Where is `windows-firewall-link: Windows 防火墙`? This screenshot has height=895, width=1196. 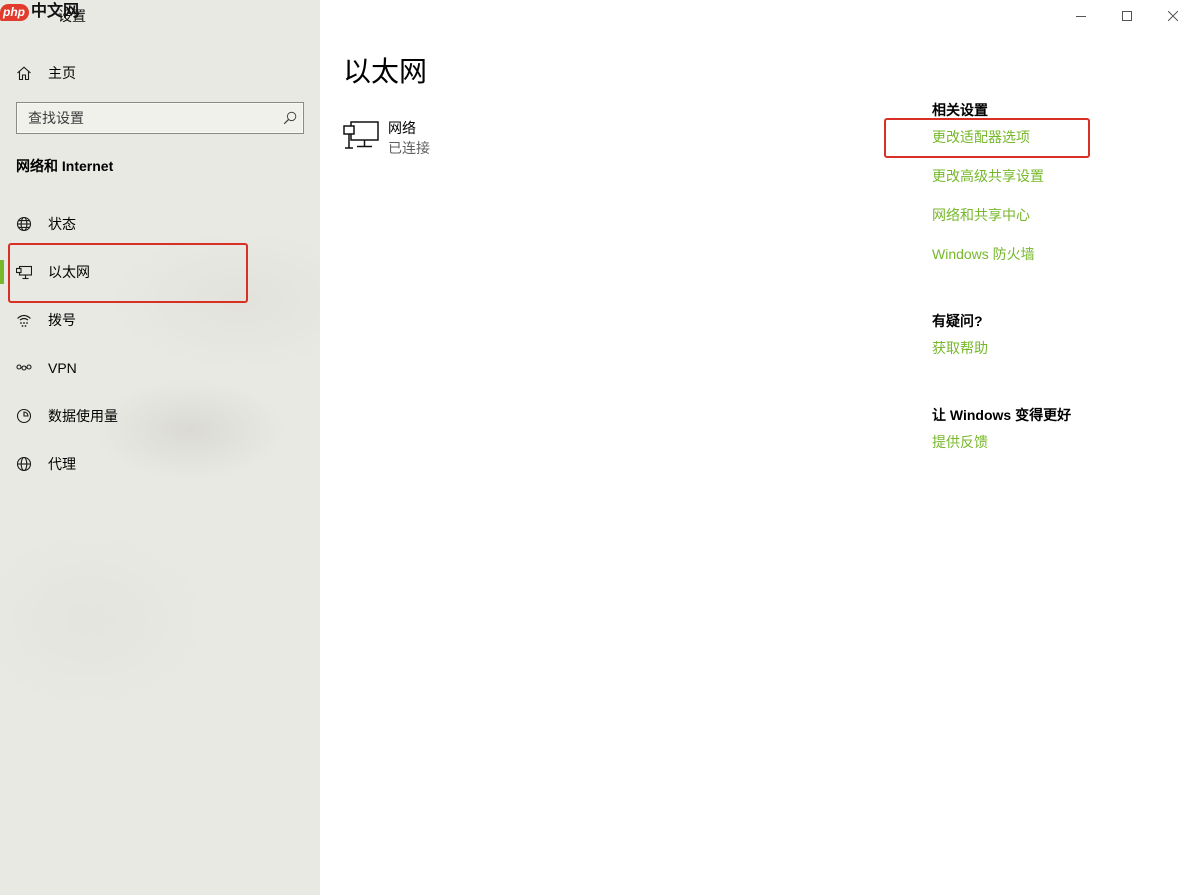 windows-firewall-link: Windows 防火墙 is located at coordinates (983, 254).